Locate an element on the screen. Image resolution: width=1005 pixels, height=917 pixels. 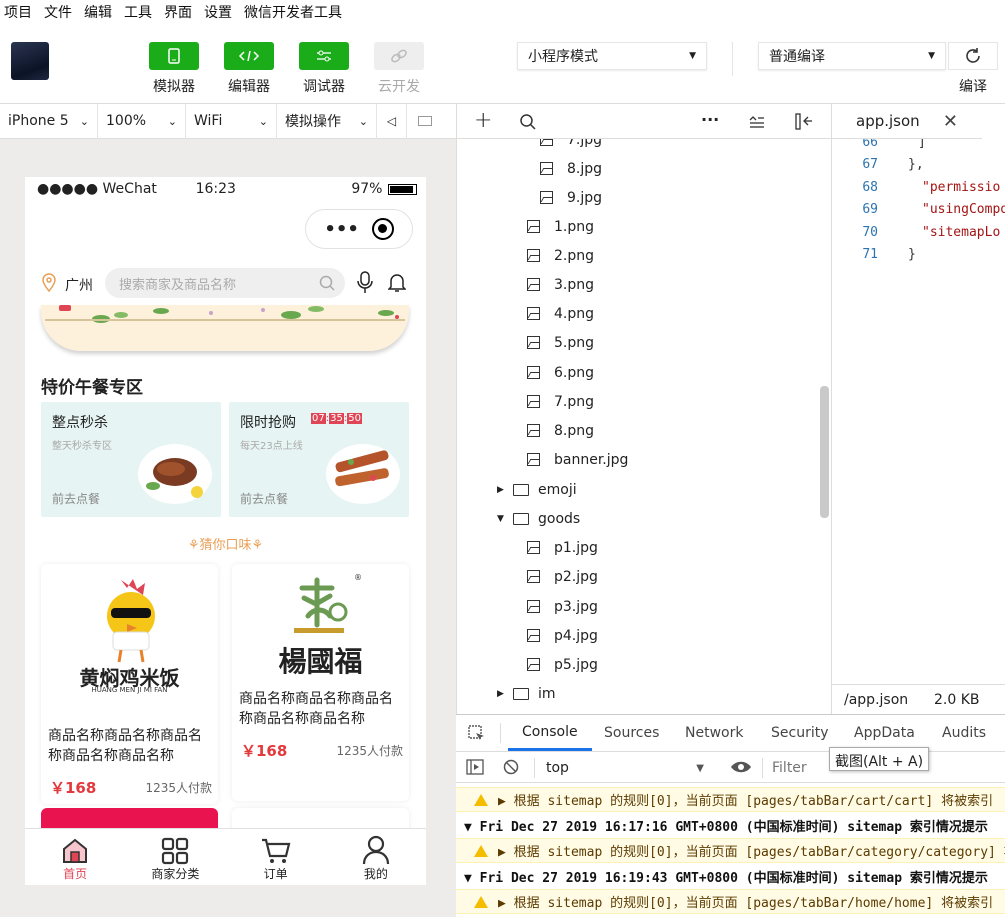
menu-file: 文件 is located at coordinates (60, 12).